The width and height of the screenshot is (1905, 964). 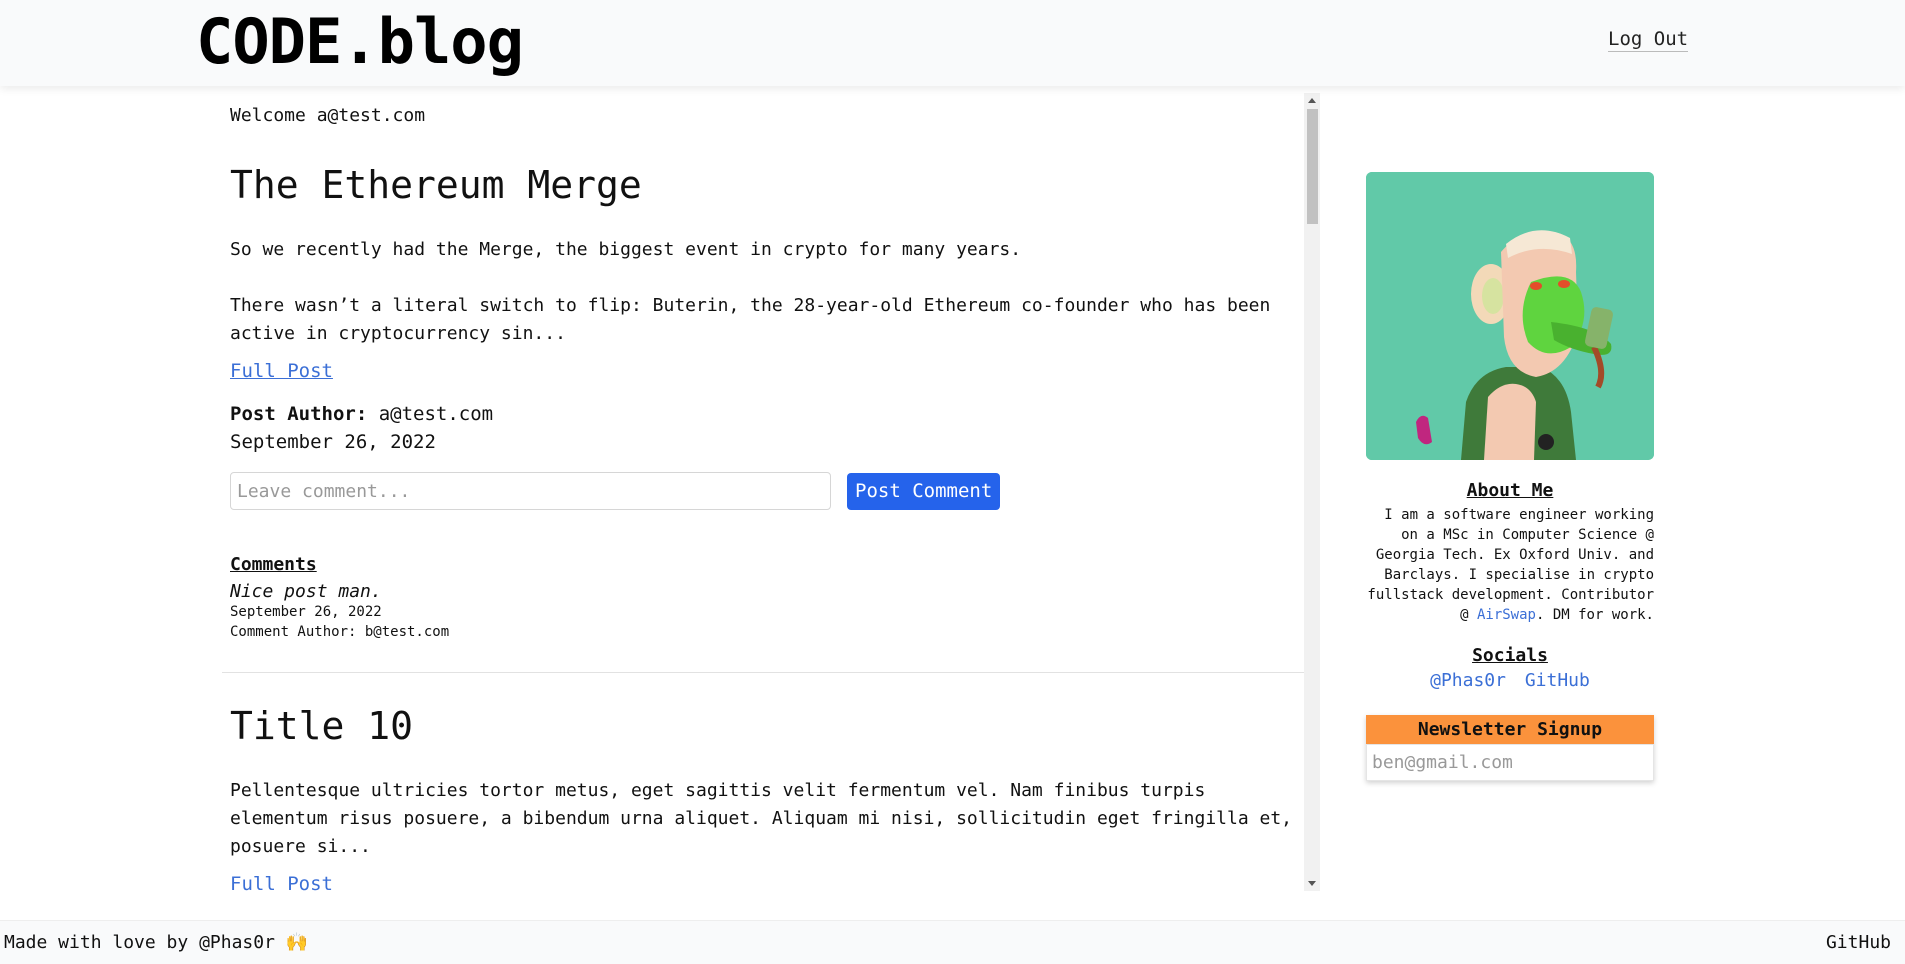 I want to click on scroll-down-icon, so click(x=1312, y=883).